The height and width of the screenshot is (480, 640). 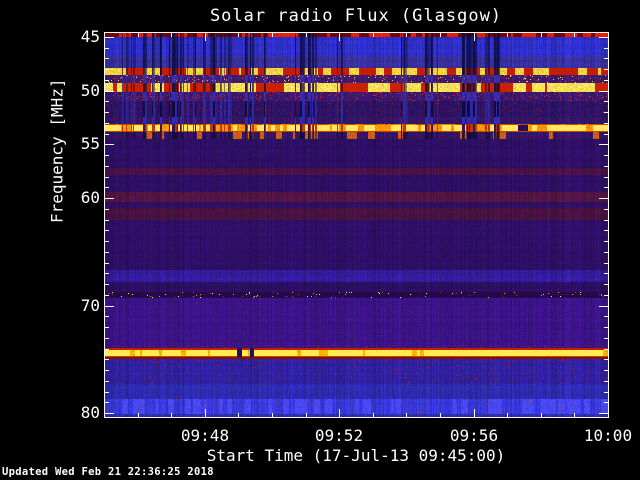 What do you see at coordinates (356, 455) in the screenshot?
I see `x-axis-title: Start Time (17-Jul-13 09:45:00)` at bounding box center [356, 455].